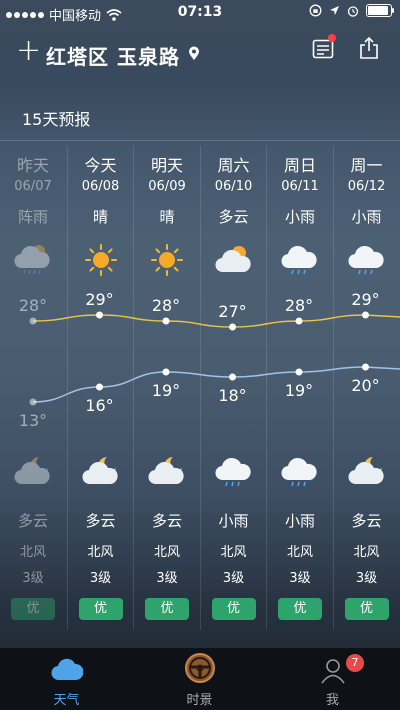 The height and width of the screenshot is (710, 400). I want to click on location-pin-icon, so click(194, 53).